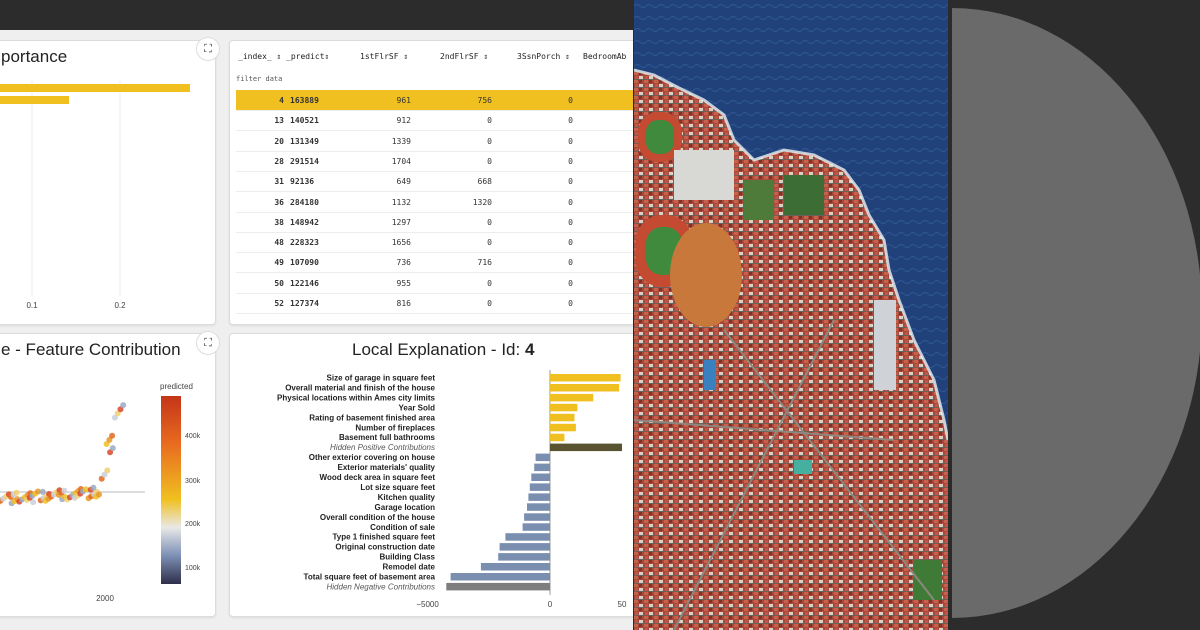  I want to click on table-header-predict: _predict⇕, so click(307, 56).